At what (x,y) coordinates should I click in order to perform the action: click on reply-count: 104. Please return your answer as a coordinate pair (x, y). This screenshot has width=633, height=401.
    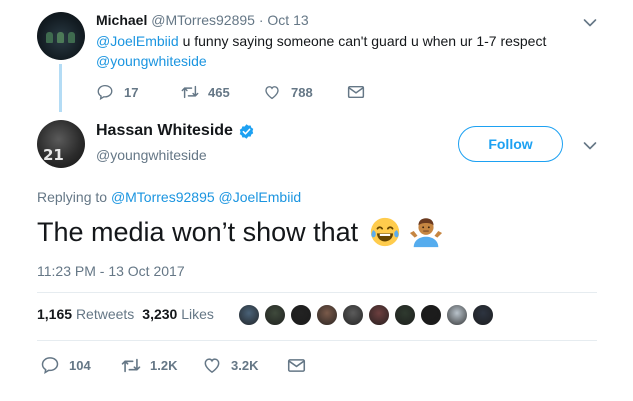
    Looking at the image, I should click on (80, 365).